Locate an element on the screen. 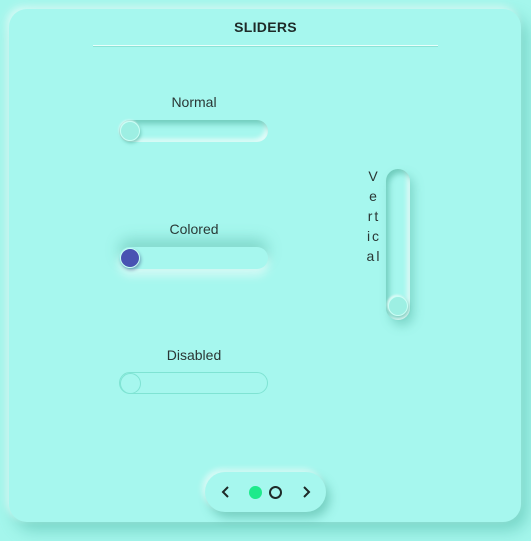  colored-slider-thumb is located at coordinates (130, 258).